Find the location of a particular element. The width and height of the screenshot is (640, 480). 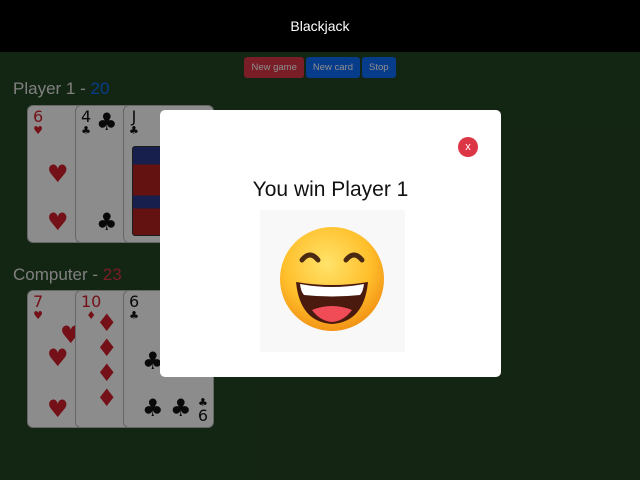

app-title: Blackjack is located at coordinates (320, 26).